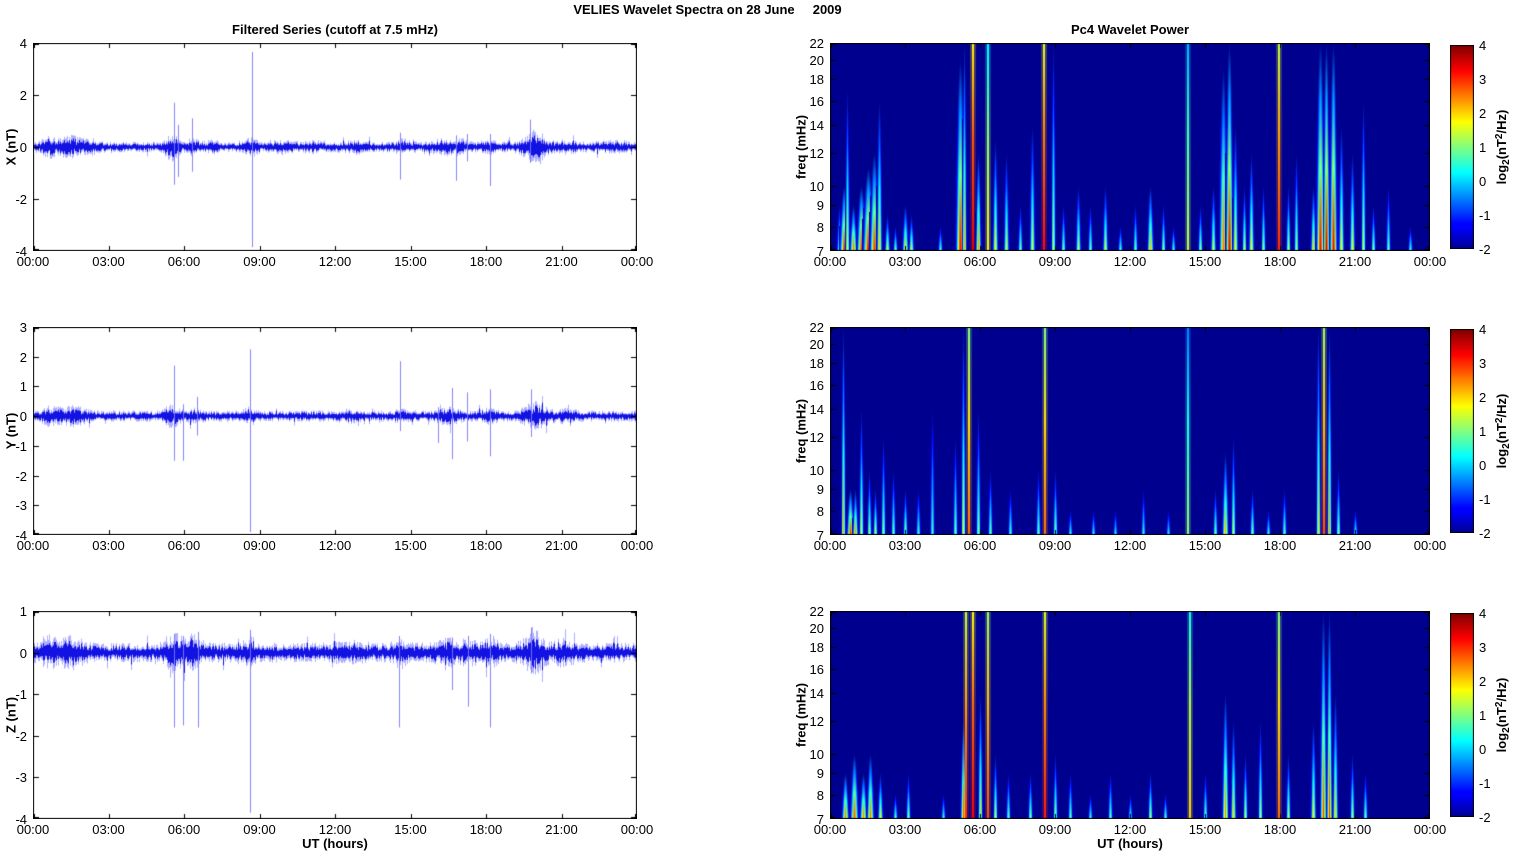 The width and height of the screenshot is (1515, 851). Describe the element at coordinates (23, 357) in the screenshot. I see `y-tick-label: 2` at that location.